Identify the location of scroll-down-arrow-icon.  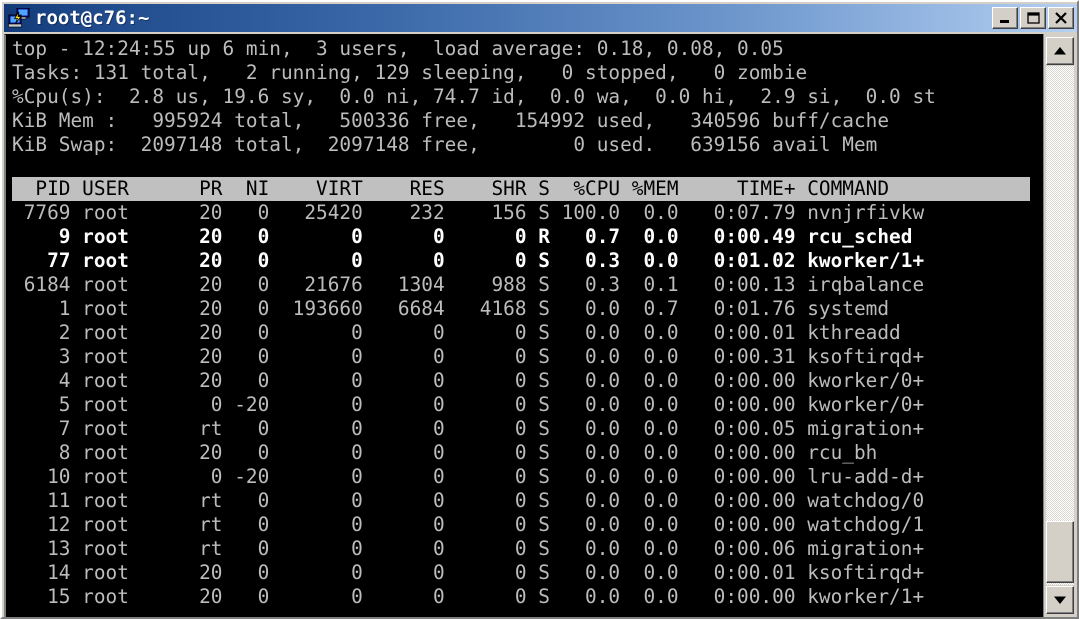
(1060, 600).